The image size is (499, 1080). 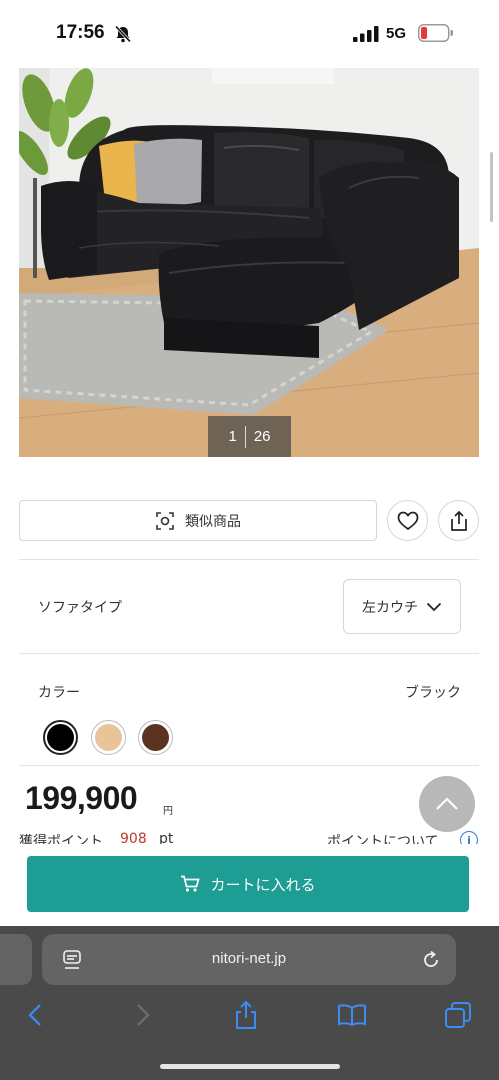 I want to click on color-selected-name: ブラック, so click(x=433, y=693).